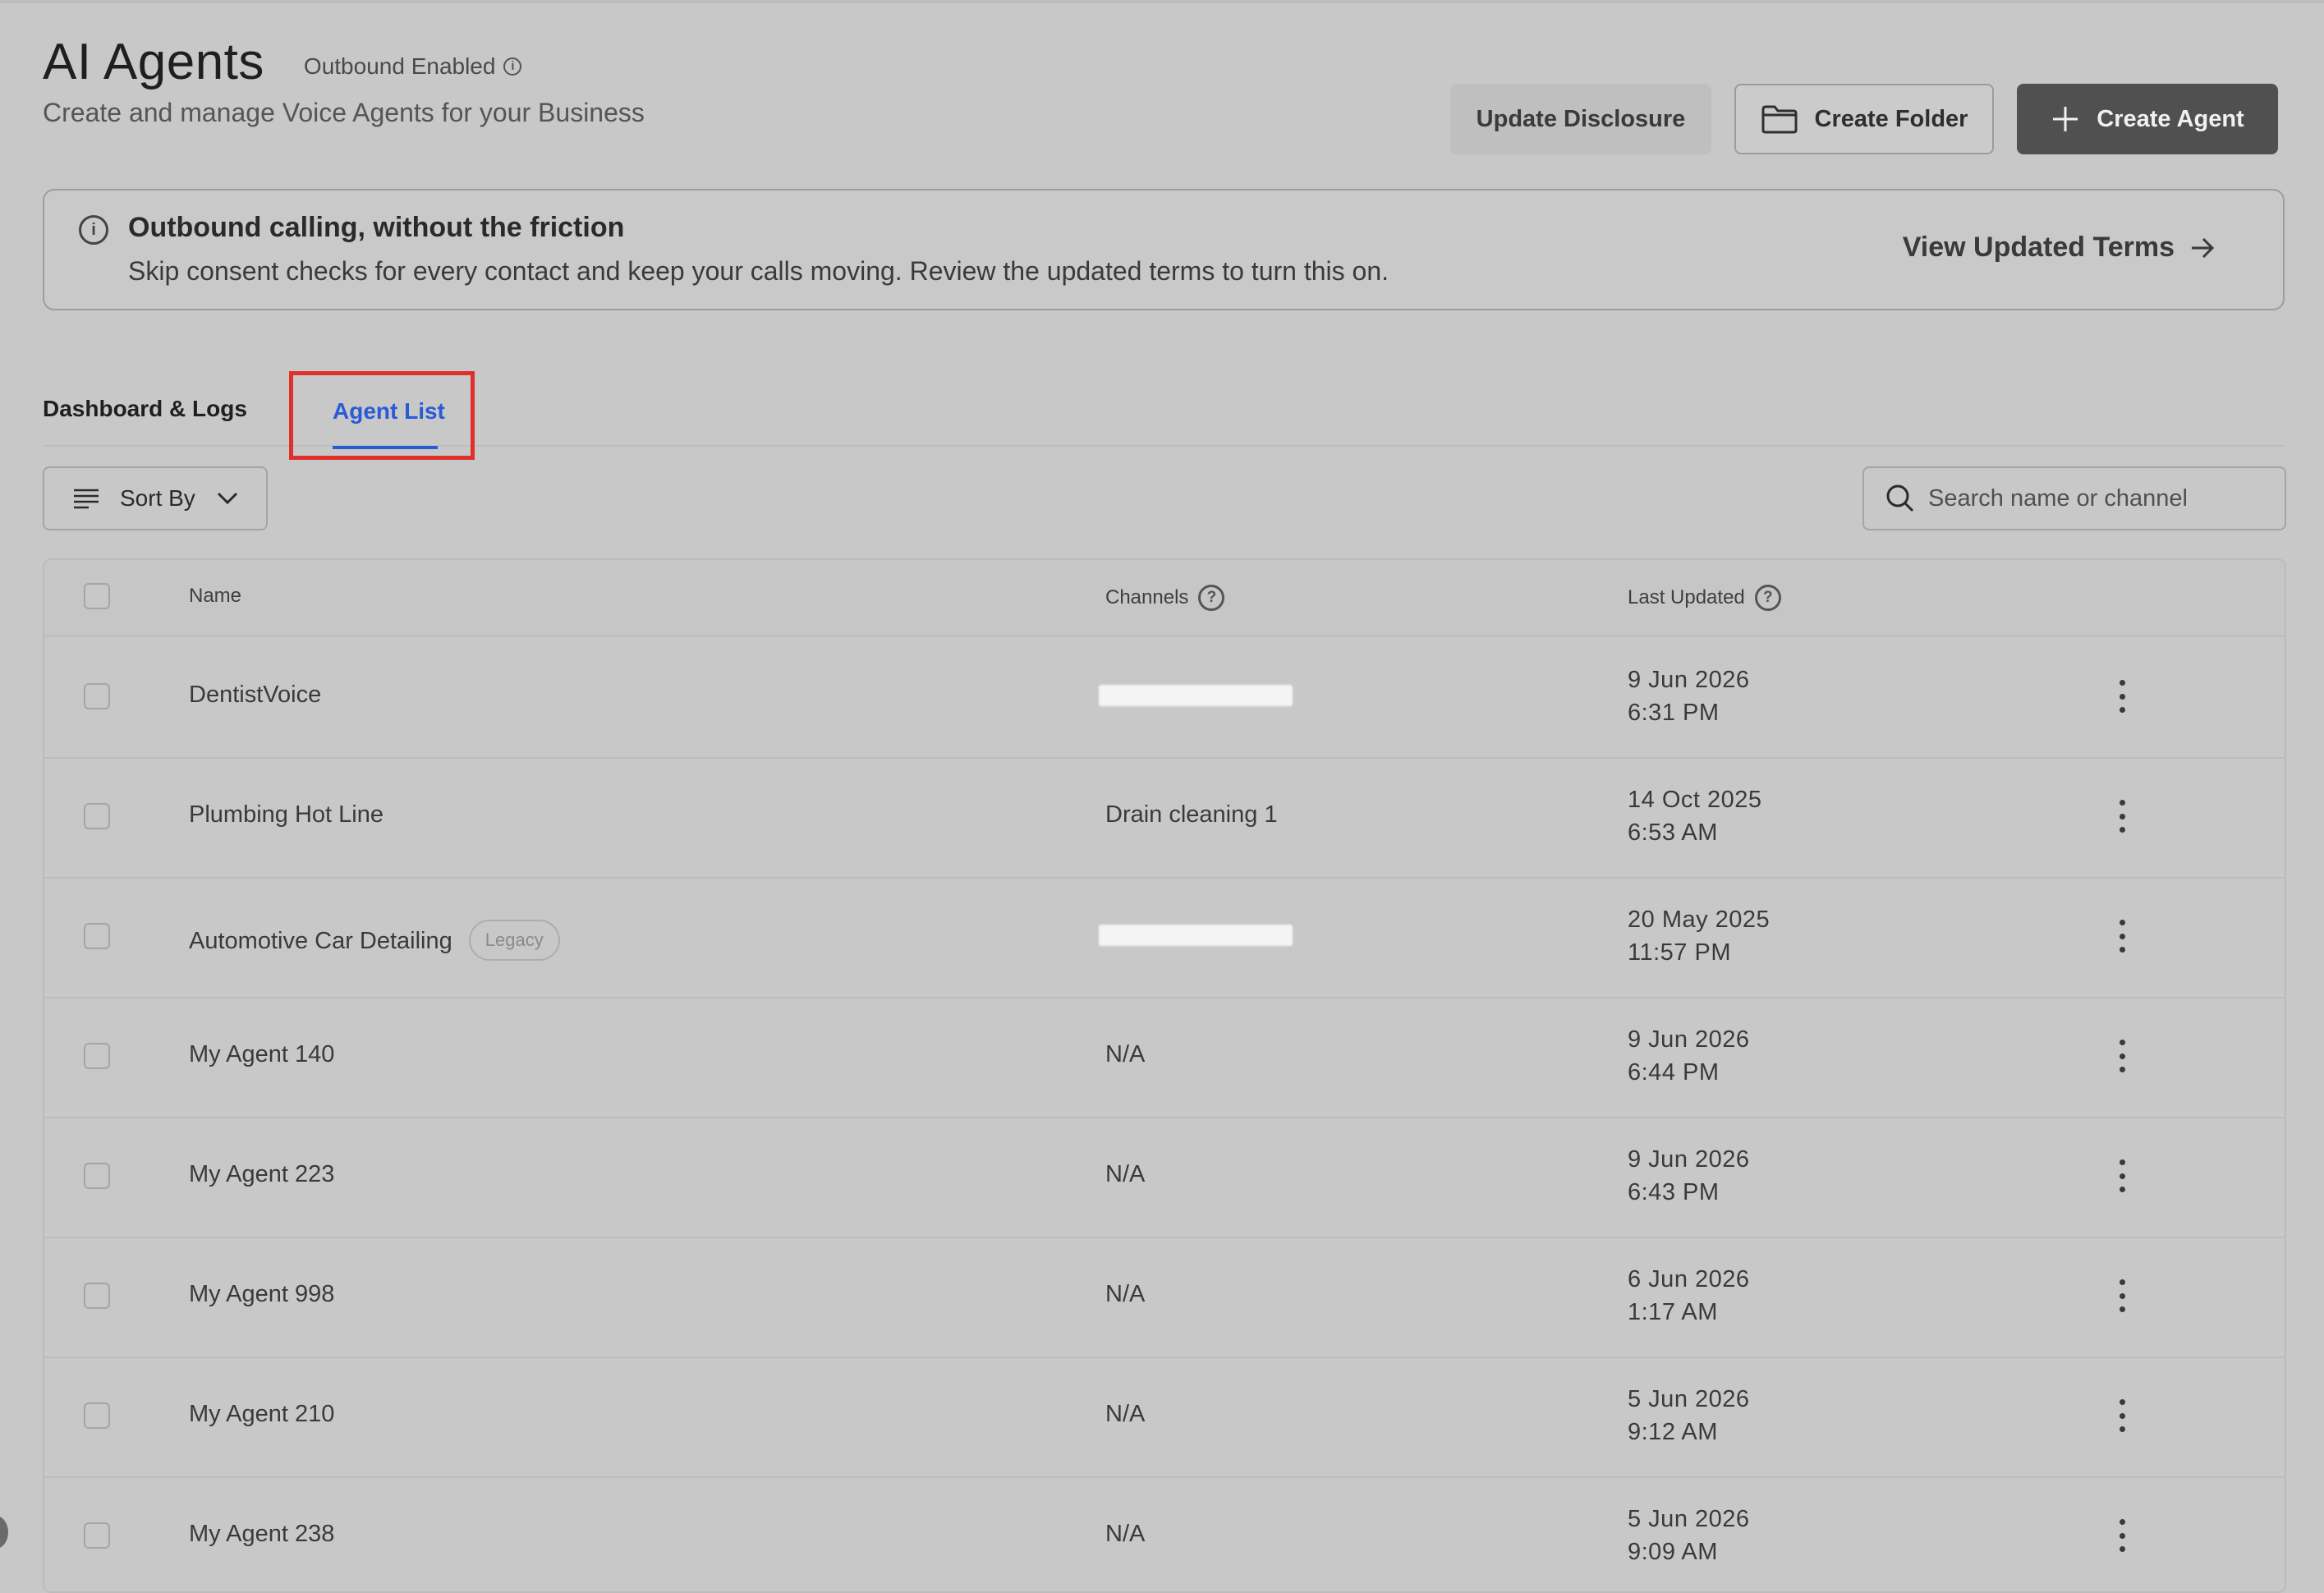 This screenshot has width=2324, height=1593. I want to click on tab-agent-list-label: Agent List, so click(389, 411).